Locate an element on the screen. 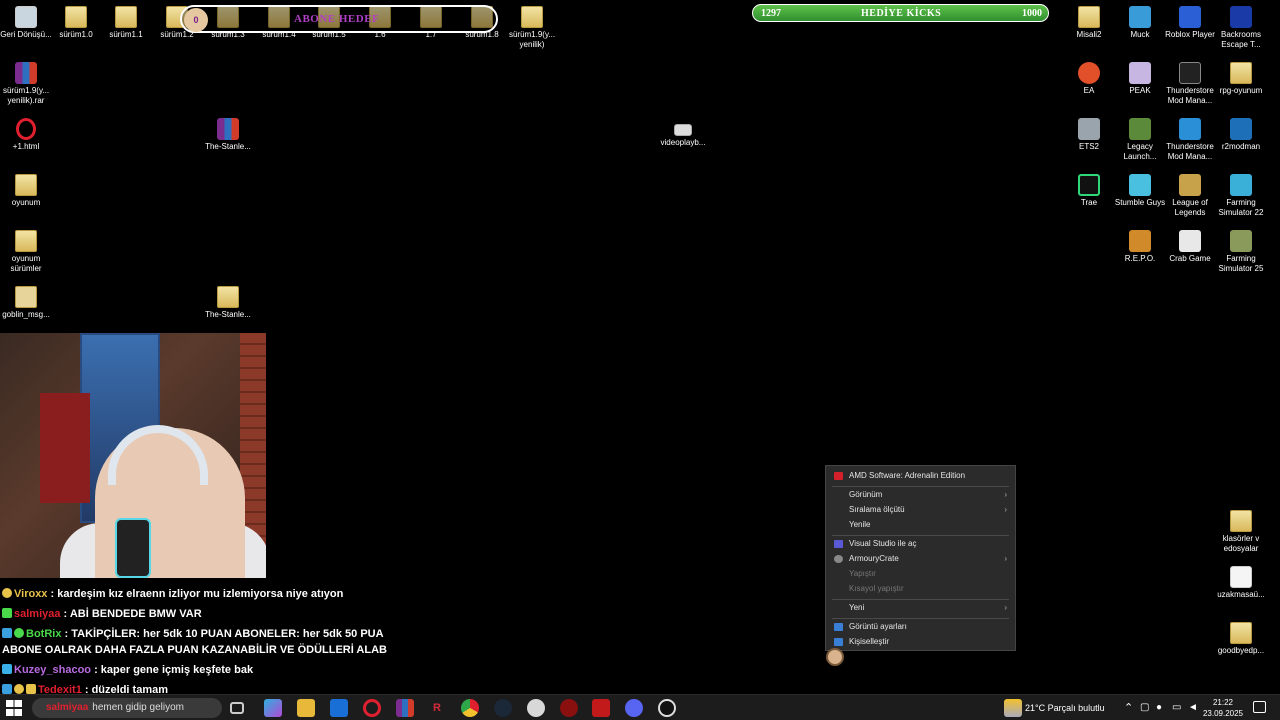 This screenshot has width=1280, height=720. folder-surum19: sürüm1.9(y... yenilik) is located at coordinates (532, 28).